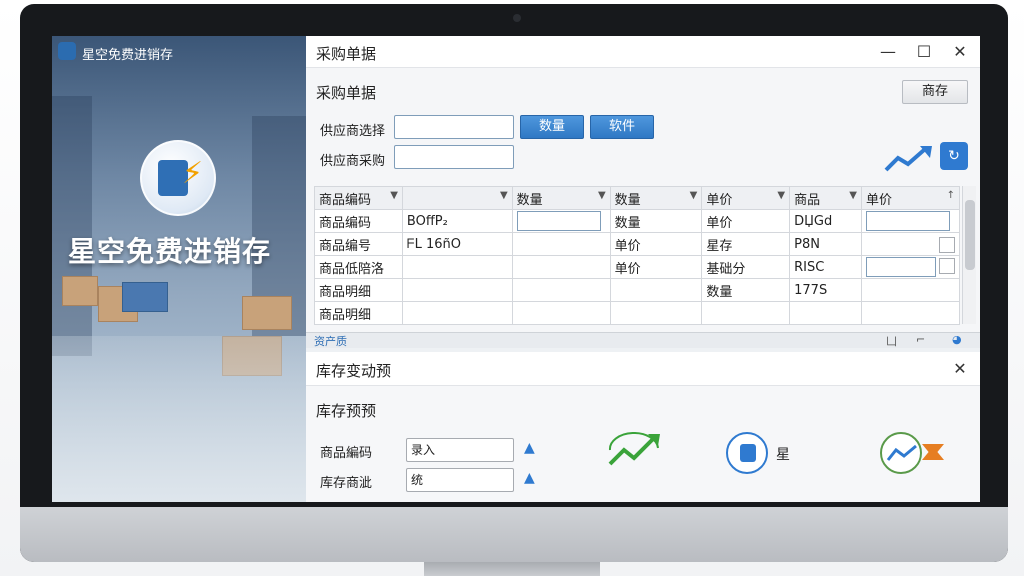 This screenshot has height=576, width=1024. I want to click on product-code-input: 录入, so click(460, 450).